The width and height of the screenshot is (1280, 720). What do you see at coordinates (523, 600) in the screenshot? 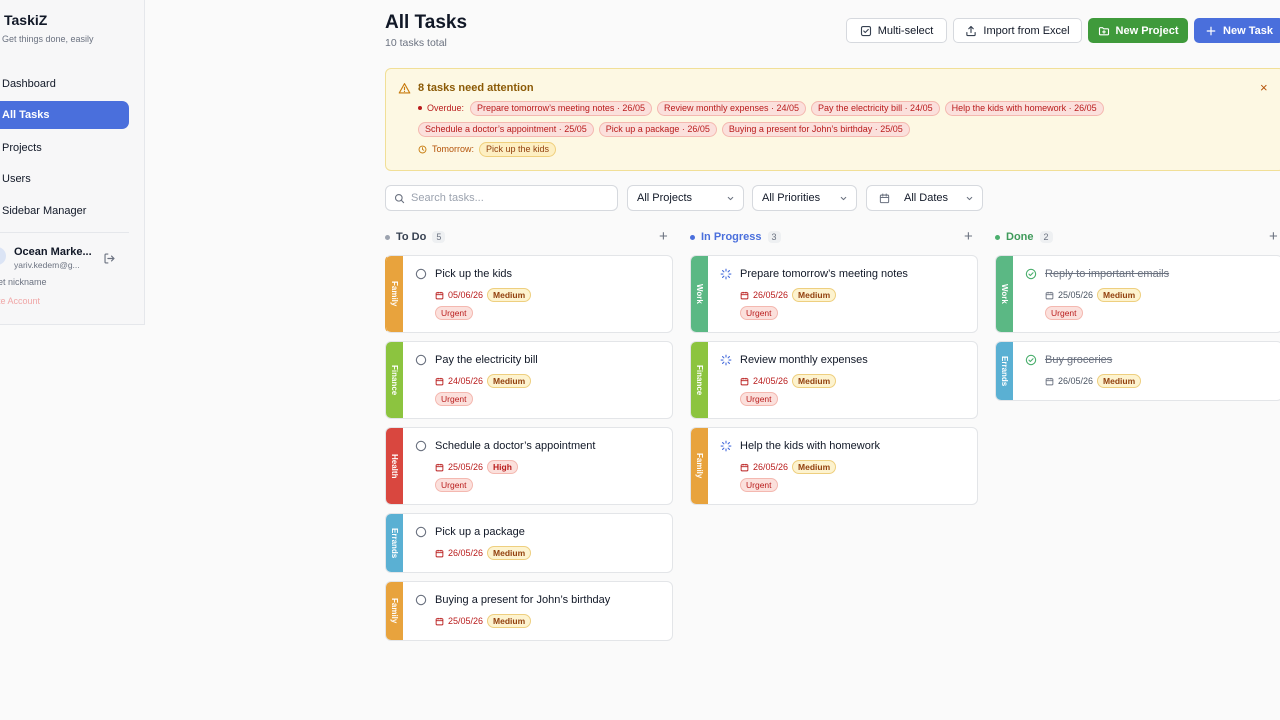
I see `task-title: Buying a present for John’s birthday` at bounding box center [523, 600].